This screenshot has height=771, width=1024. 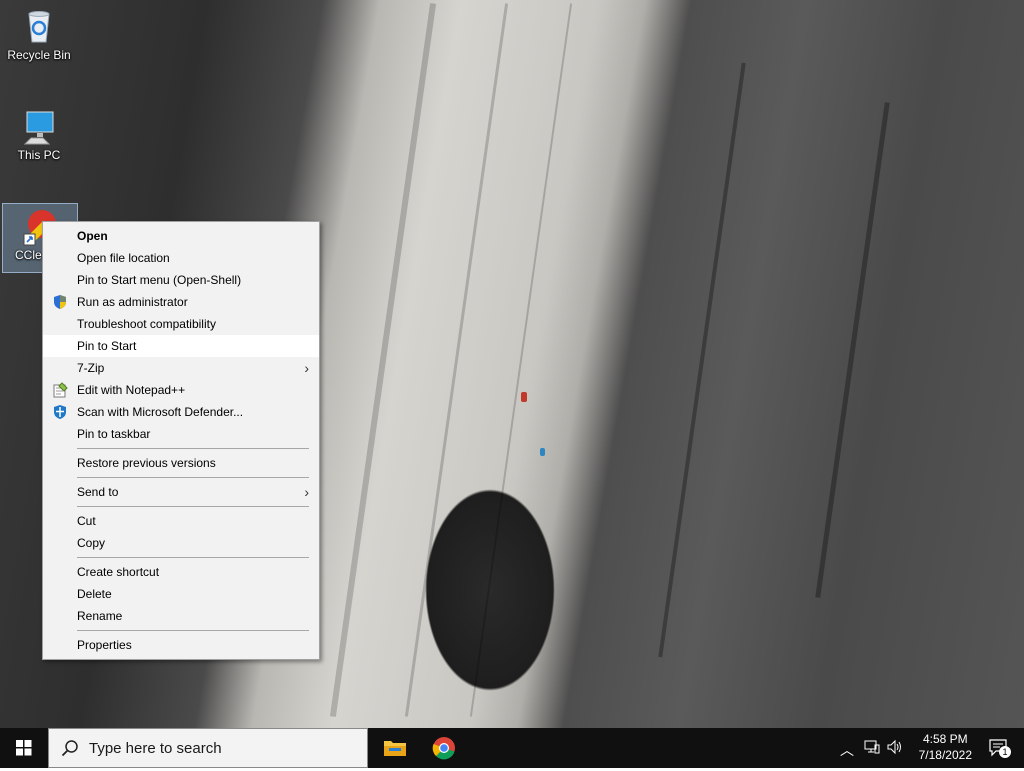 I want to click on menu-item-label: Open file location, so click(x=123, y=258).